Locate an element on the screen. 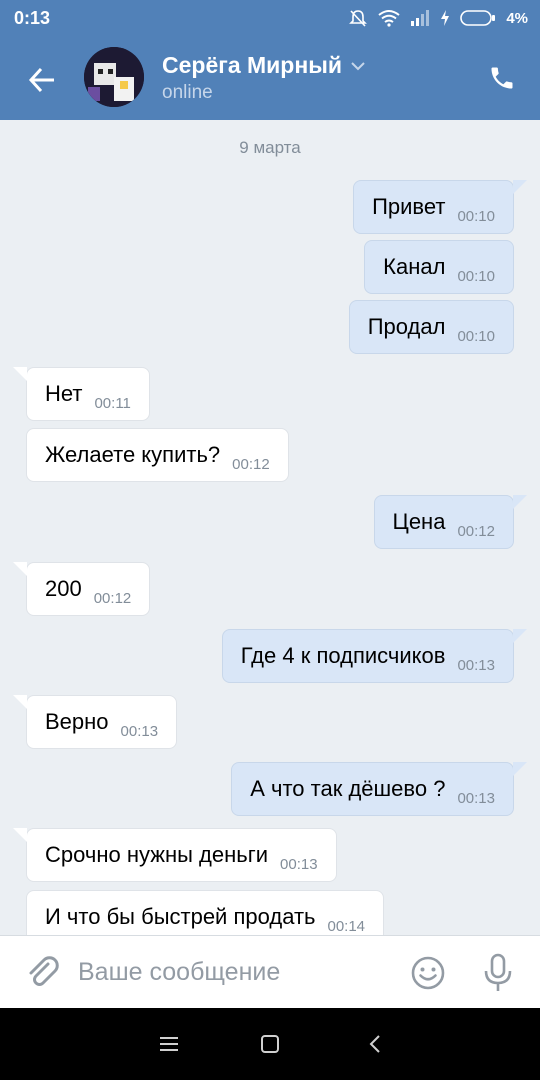 The height and width of the screenshot is (1080, 540). system-nav-bar is located at coordinates (270, 1044).